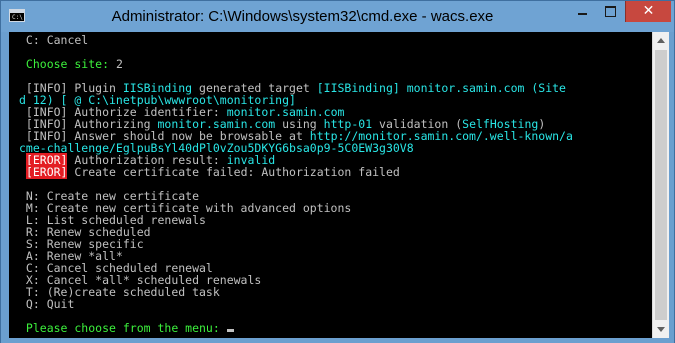  I want to click on close-button: ✕, so click(648, 11).